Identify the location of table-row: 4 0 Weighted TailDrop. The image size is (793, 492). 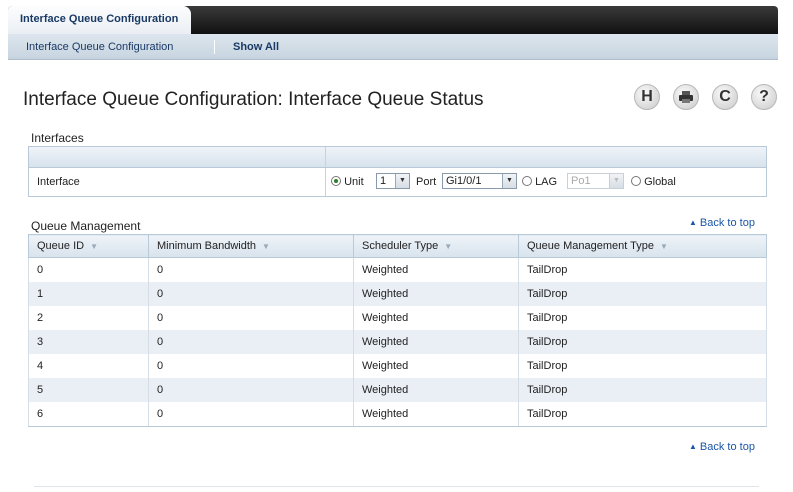
(397, 366).